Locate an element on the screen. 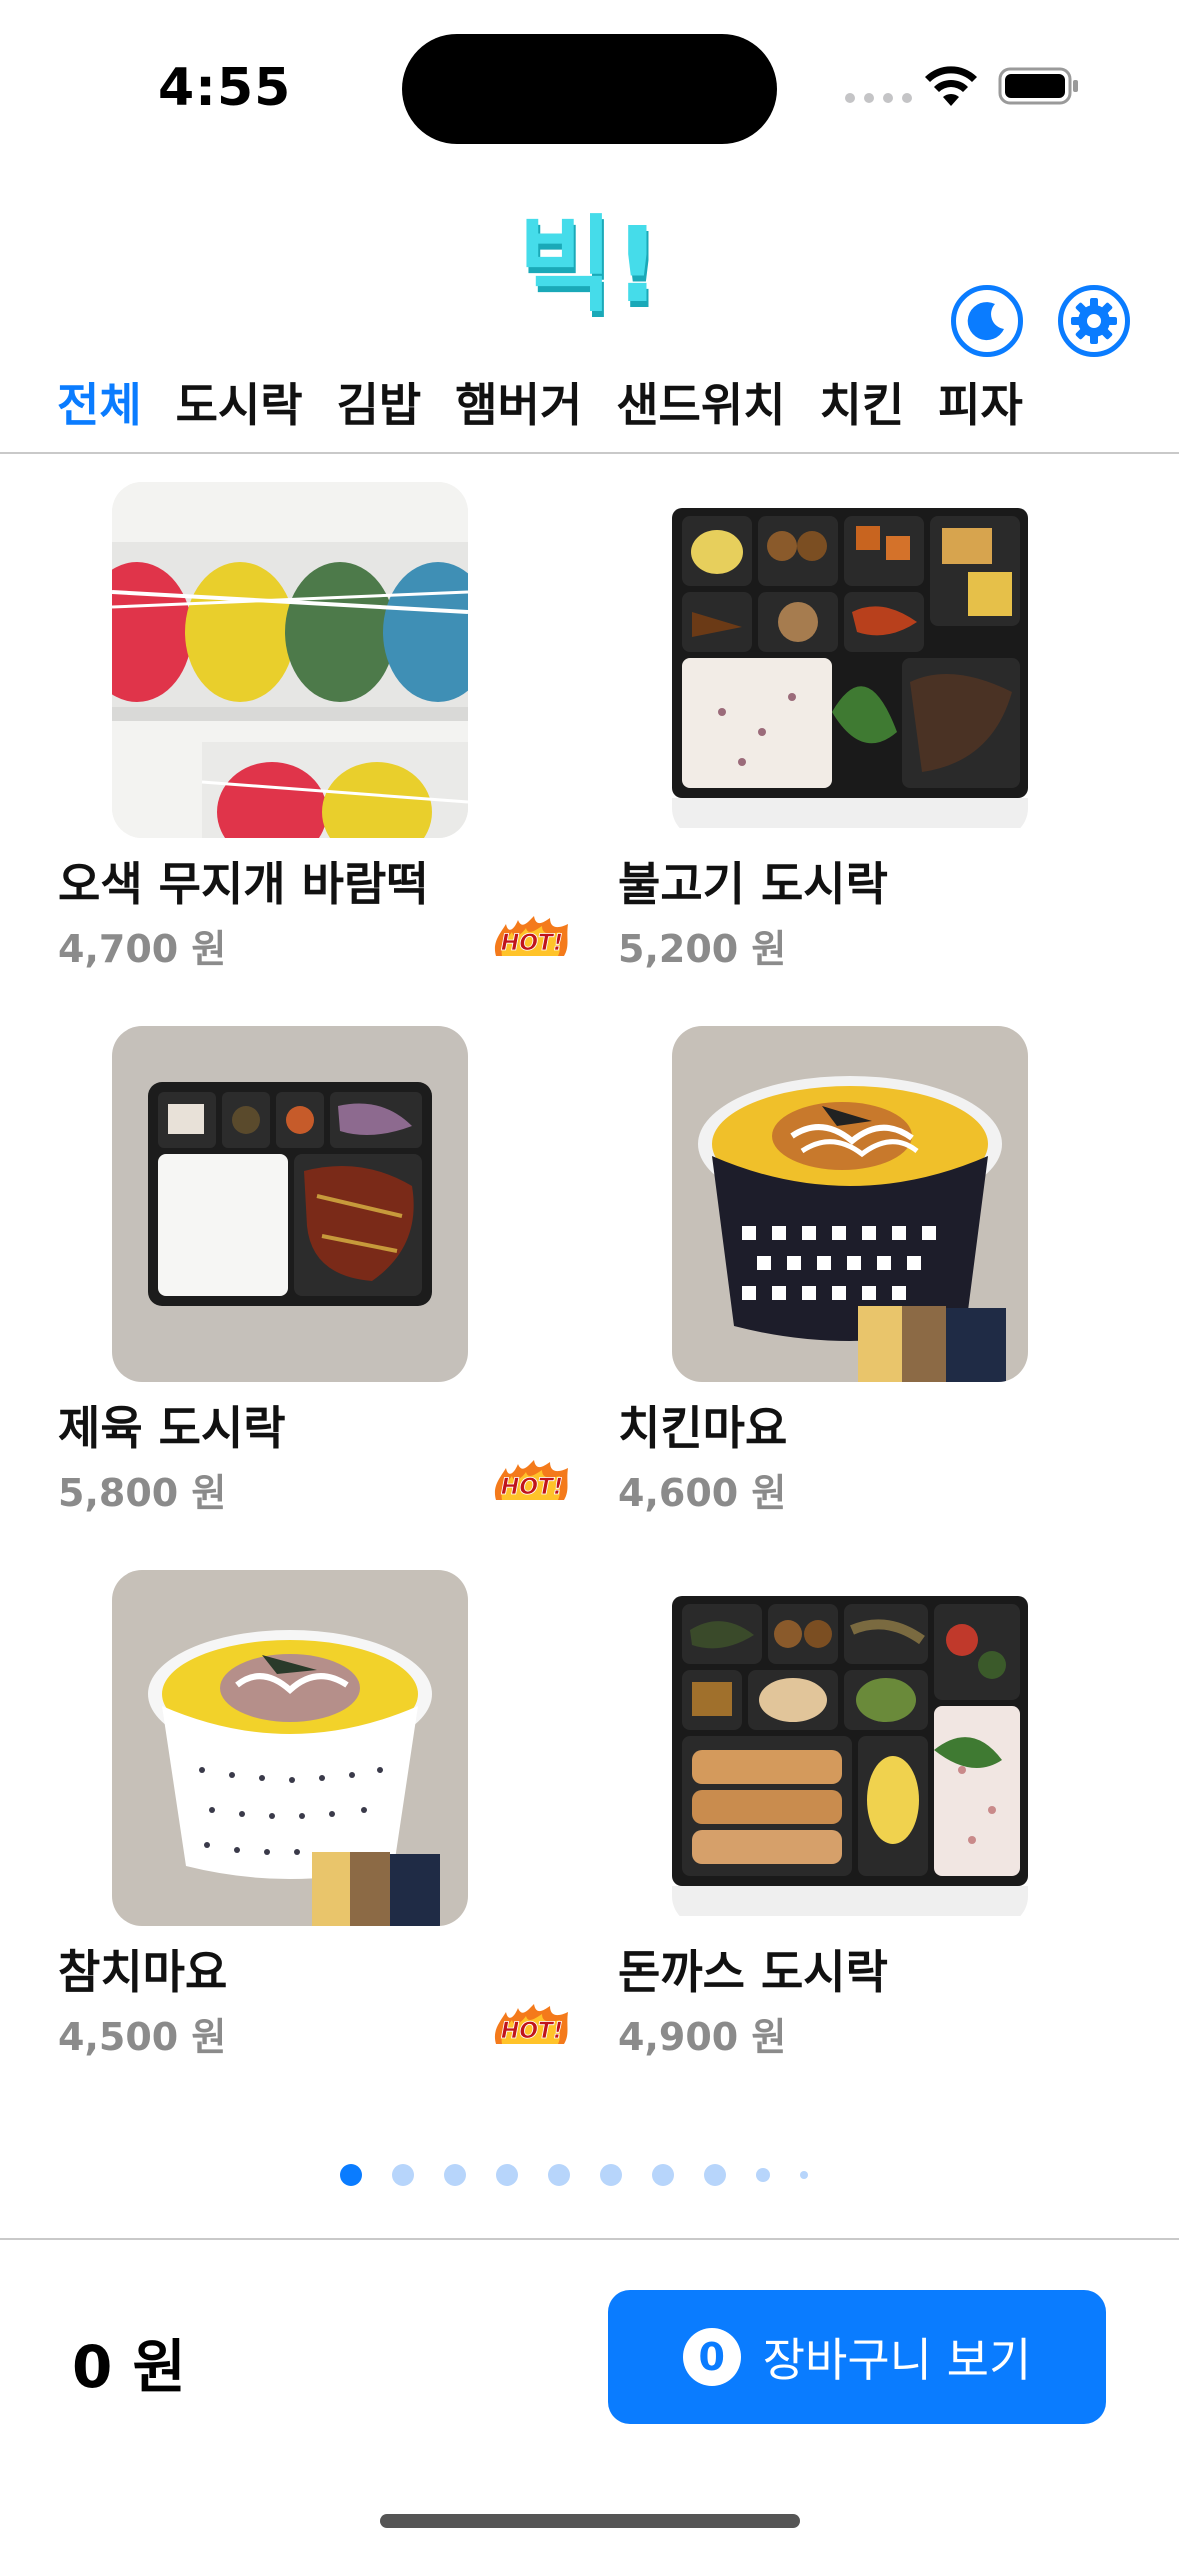 The height and width of the screenshot is (2556, 1179). tab-all: 전체 is located at coordinates (99, 405).